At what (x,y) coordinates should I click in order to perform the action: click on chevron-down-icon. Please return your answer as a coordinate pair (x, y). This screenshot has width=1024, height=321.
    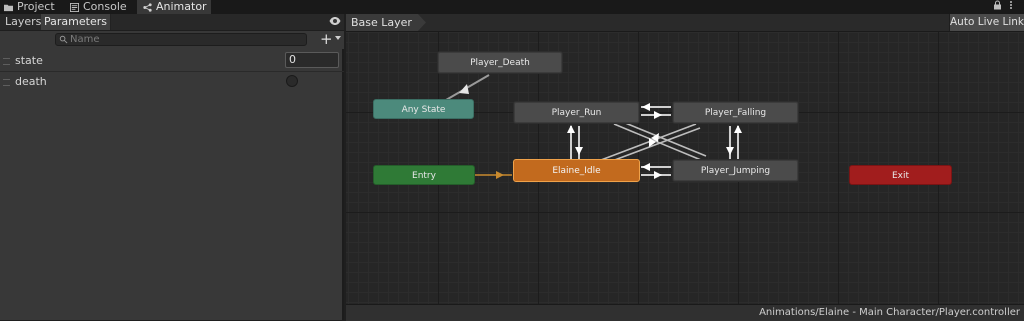
    Looking at the image, I should click on (338, 38).